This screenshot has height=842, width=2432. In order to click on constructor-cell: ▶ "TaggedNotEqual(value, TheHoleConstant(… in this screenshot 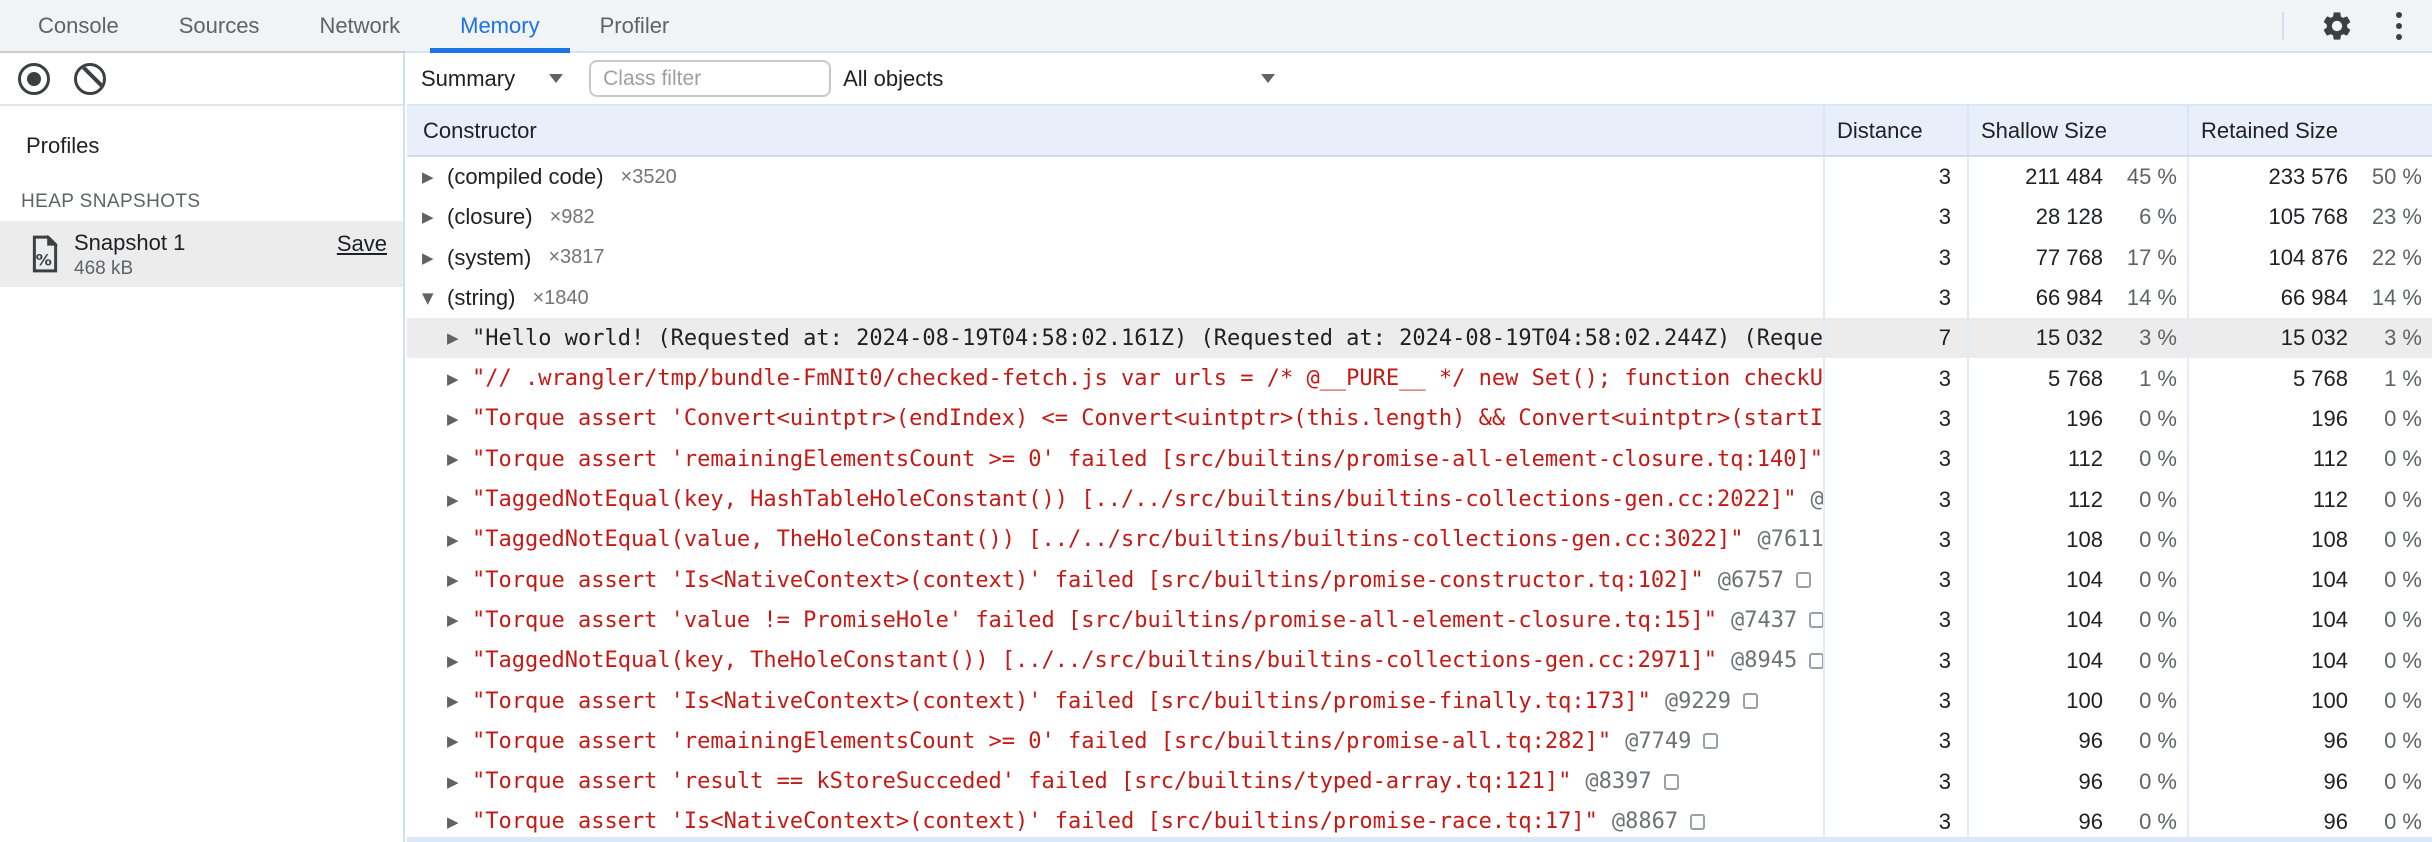, I will do `click(1115, 540)`.